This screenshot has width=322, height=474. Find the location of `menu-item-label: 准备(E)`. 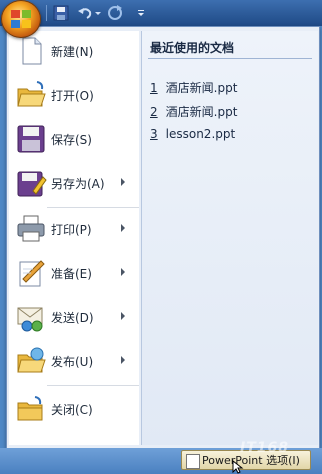

menu-item-label: 准备(E) is located at coordinates (71, 274).